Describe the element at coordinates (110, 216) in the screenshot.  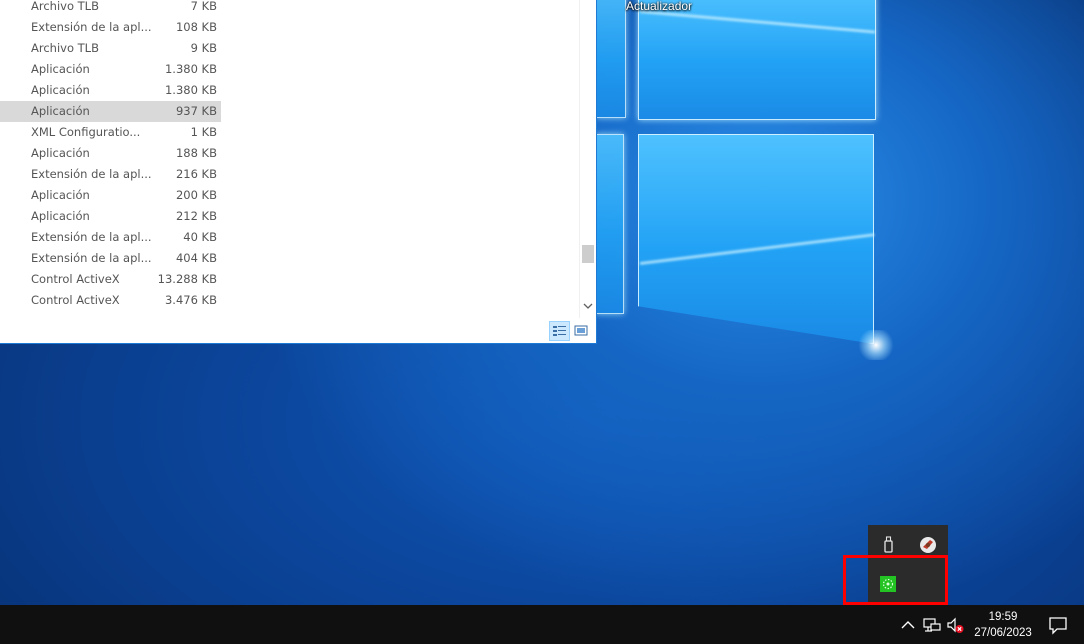
I see `file-row: Aplicación 212 KB` at that location.